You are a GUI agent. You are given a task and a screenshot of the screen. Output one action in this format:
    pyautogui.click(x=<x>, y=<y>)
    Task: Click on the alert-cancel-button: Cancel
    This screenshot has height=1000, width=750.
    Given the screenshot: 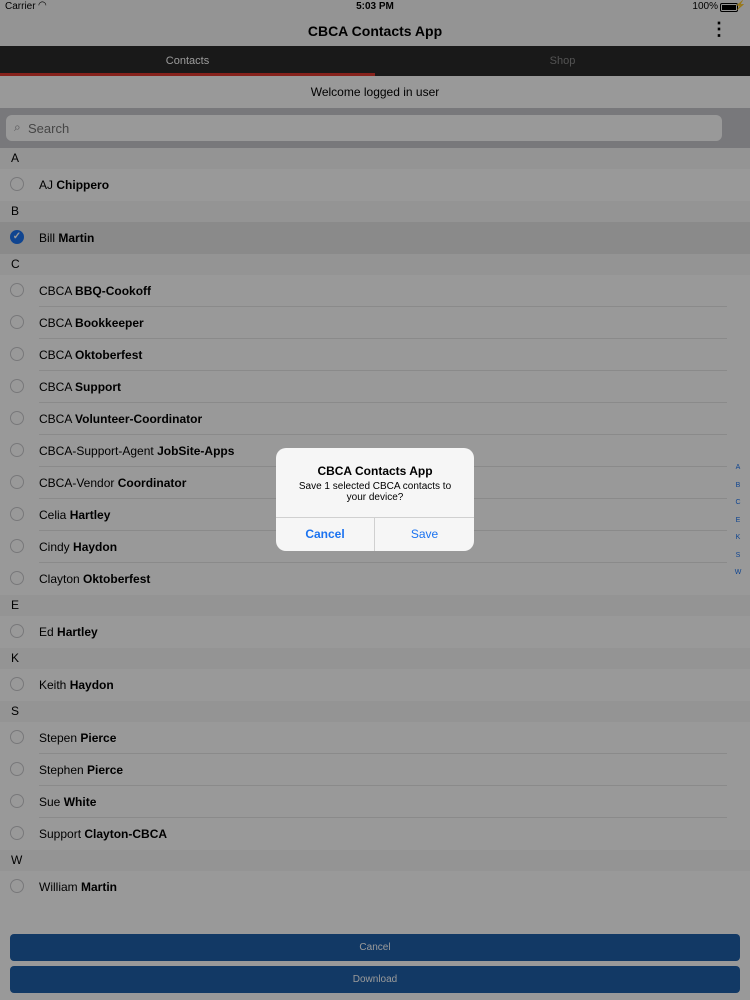 What is the action you would take?
    pyautogui.click(x=325, y=534)
    